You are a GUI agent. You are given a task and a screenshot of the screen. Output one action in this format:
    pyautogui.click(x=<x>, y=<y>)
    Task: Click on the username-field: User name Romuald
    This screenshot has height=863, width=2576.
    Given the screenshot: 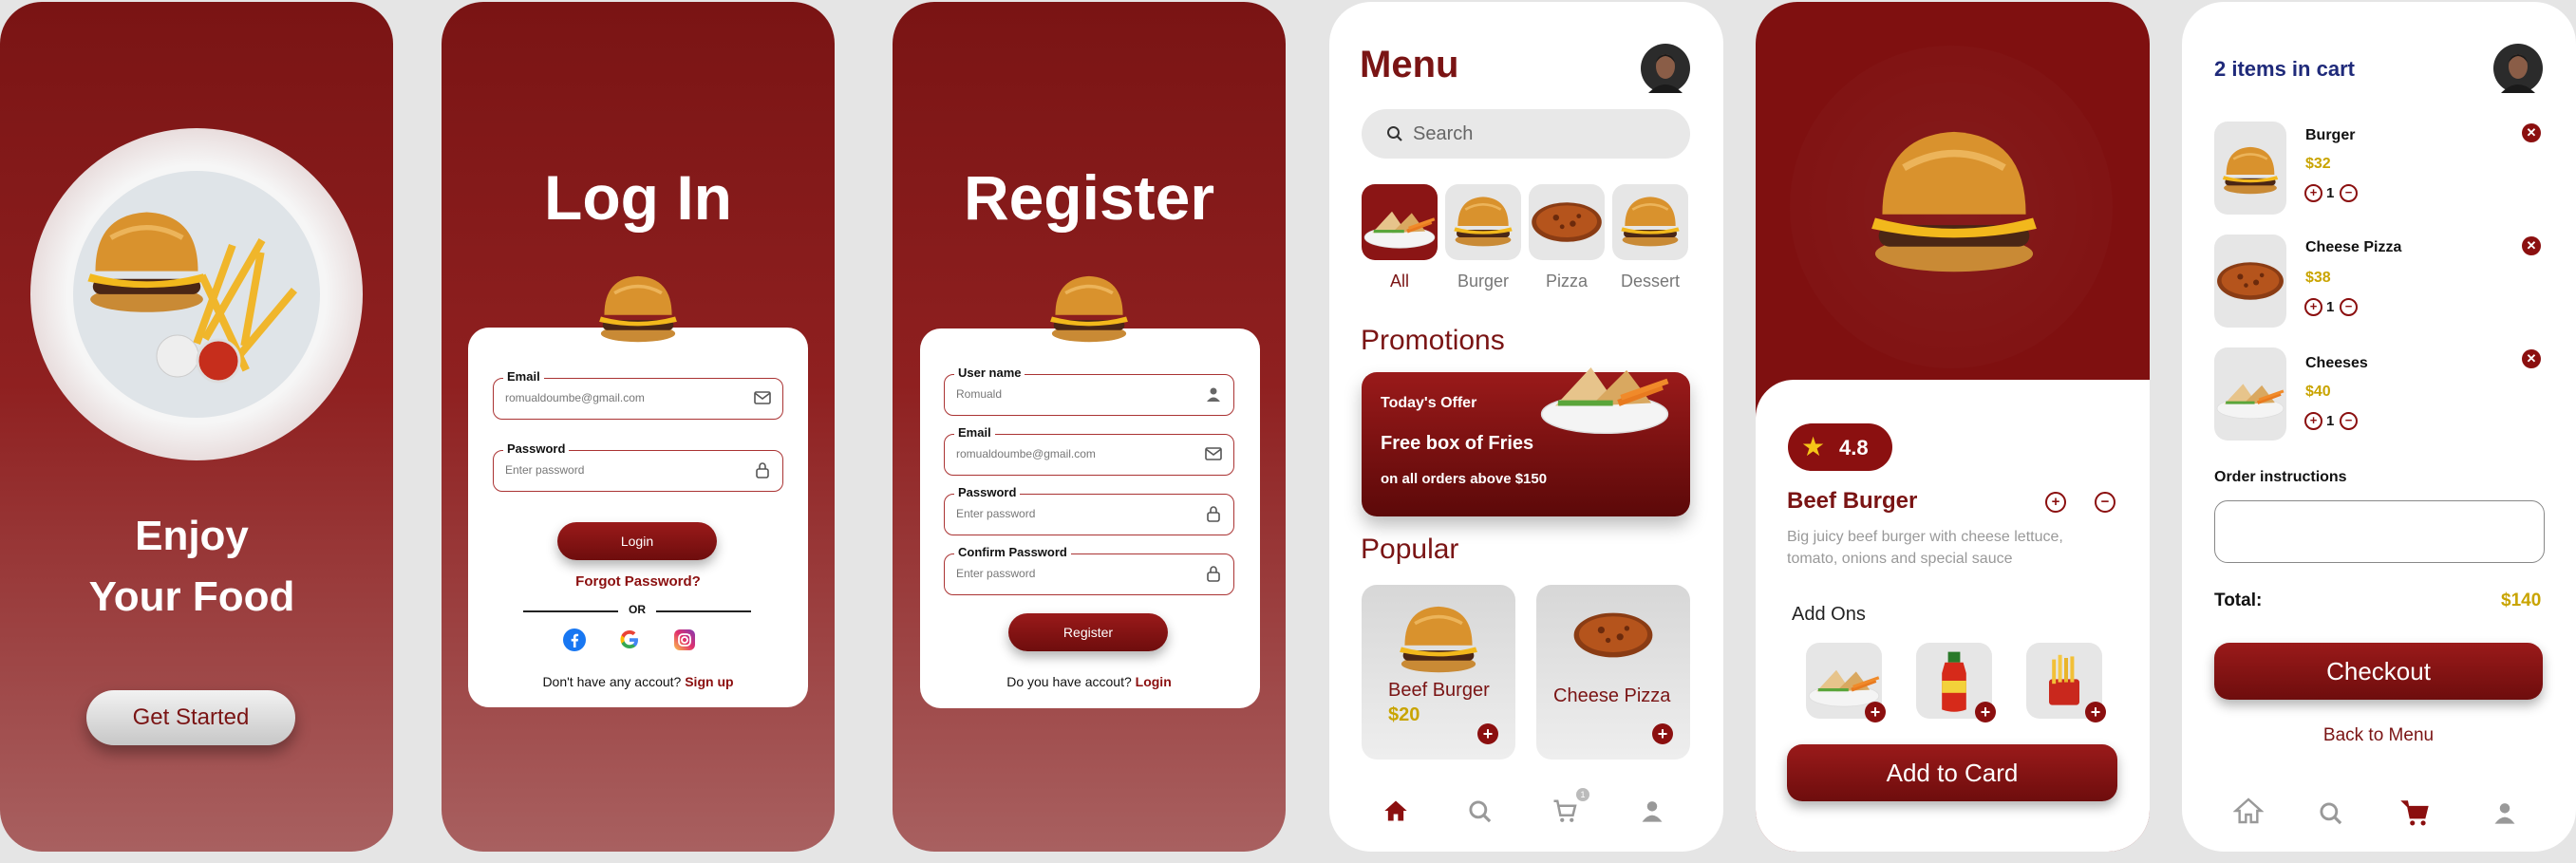 What is the action you would take?
    pyautogui.click(x=1089, y=391)
    